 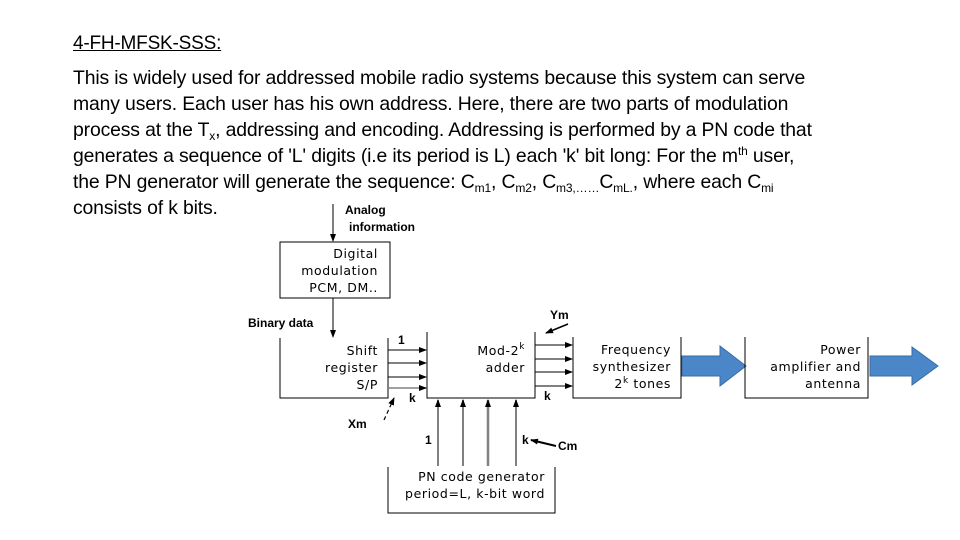 I want to click on ym-k-label: k, so click(x=547, y=396).